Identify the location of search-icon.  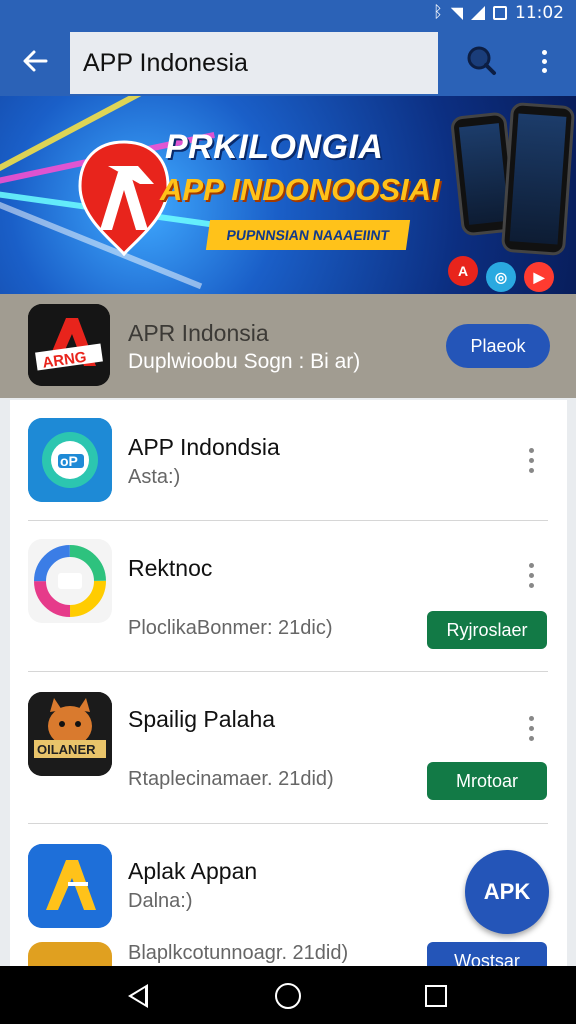
(481, 61).